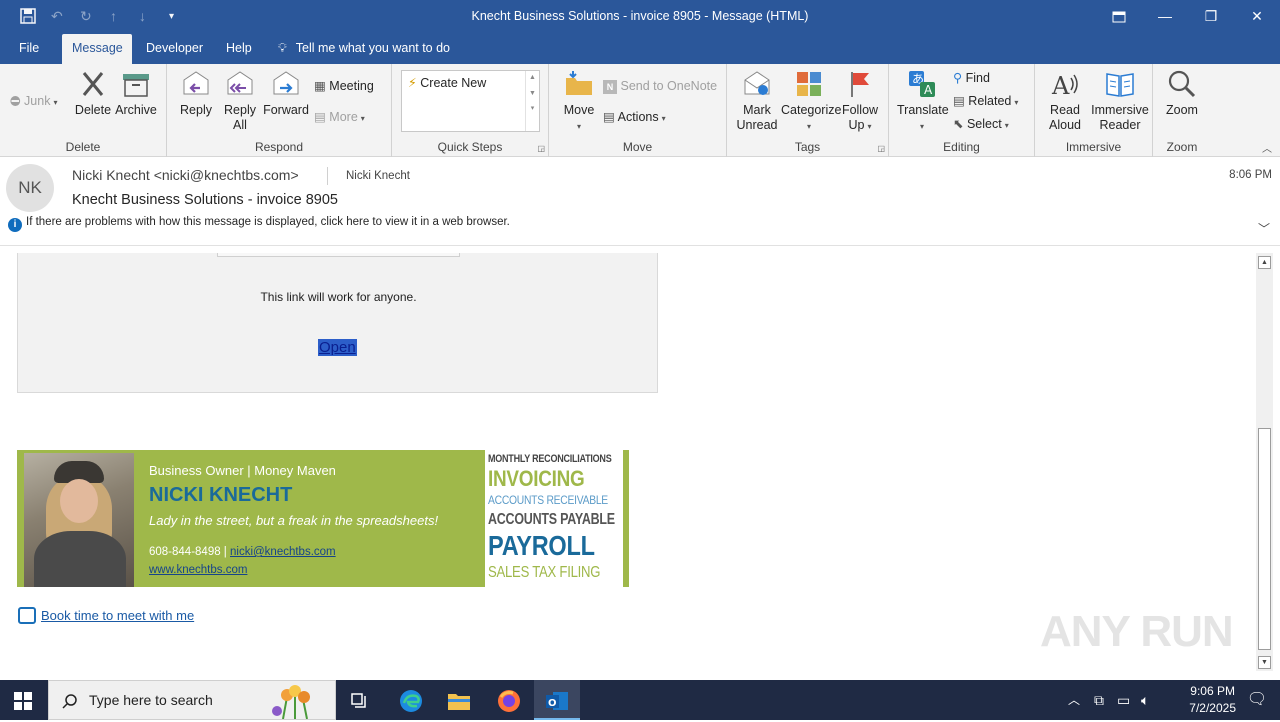 This screenshot has height=722, width=1280. What do you see at coordinates (985, 101) in the screenshot?
I see `related-button: ▤ Related ▾` at bounding box center [985, 101].